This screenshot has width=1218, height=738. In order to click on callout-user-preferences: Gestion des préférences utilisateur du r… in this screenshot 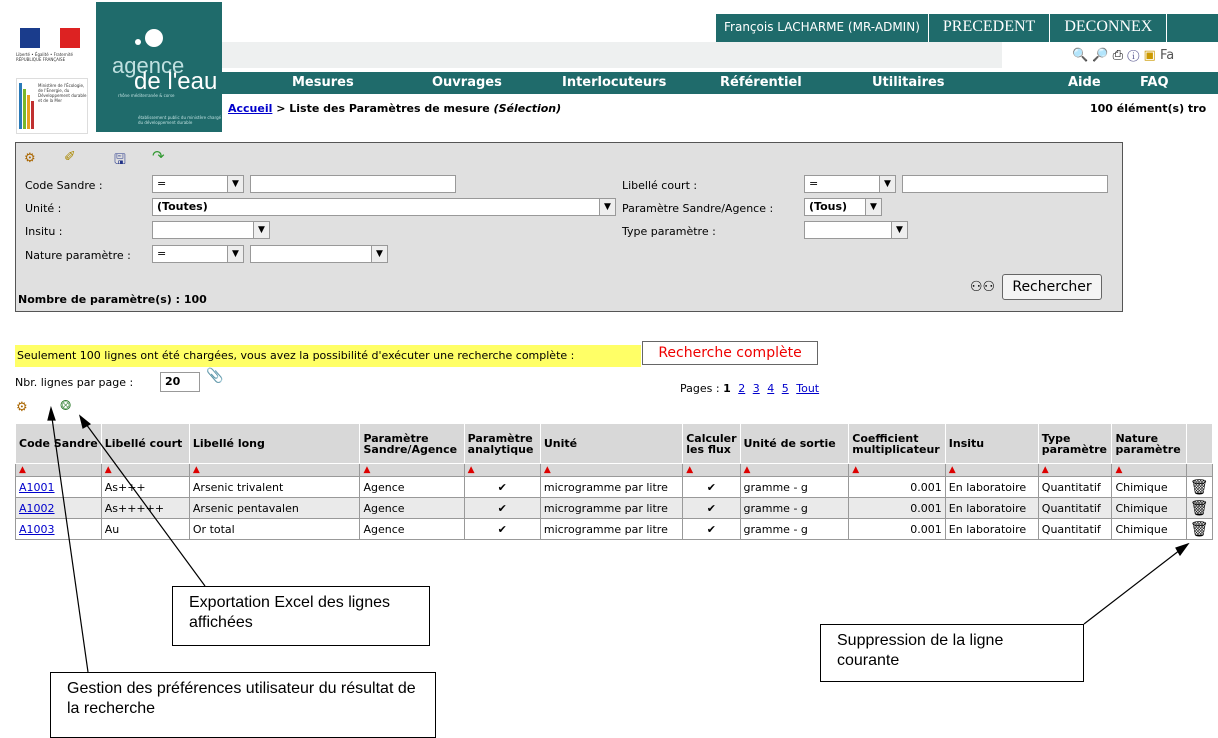, I will do `click(243, 705)`.